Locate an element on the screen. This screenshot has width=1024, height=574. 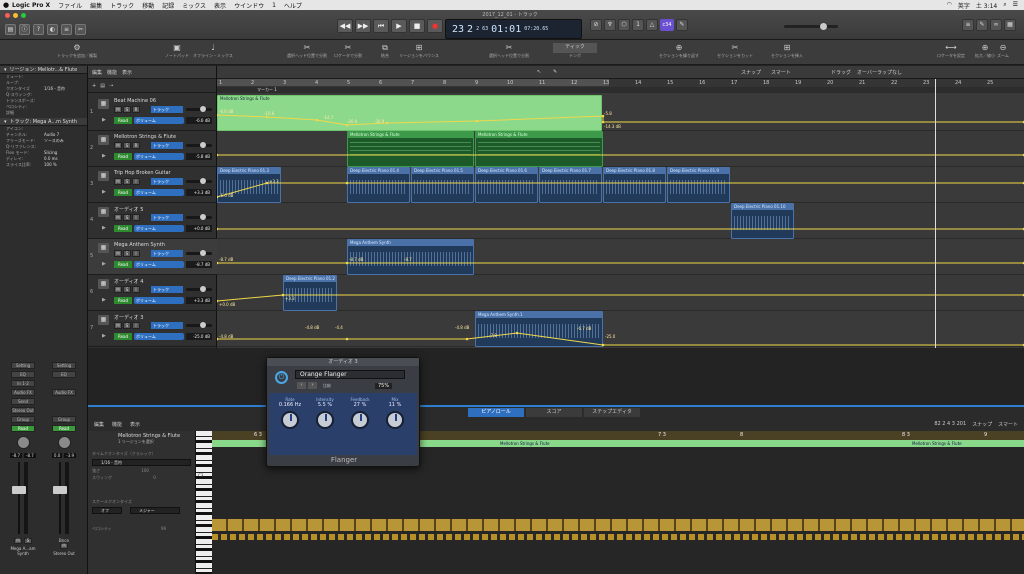
audio-fx-slot: Audio FX is located at coordinates (64, 392).